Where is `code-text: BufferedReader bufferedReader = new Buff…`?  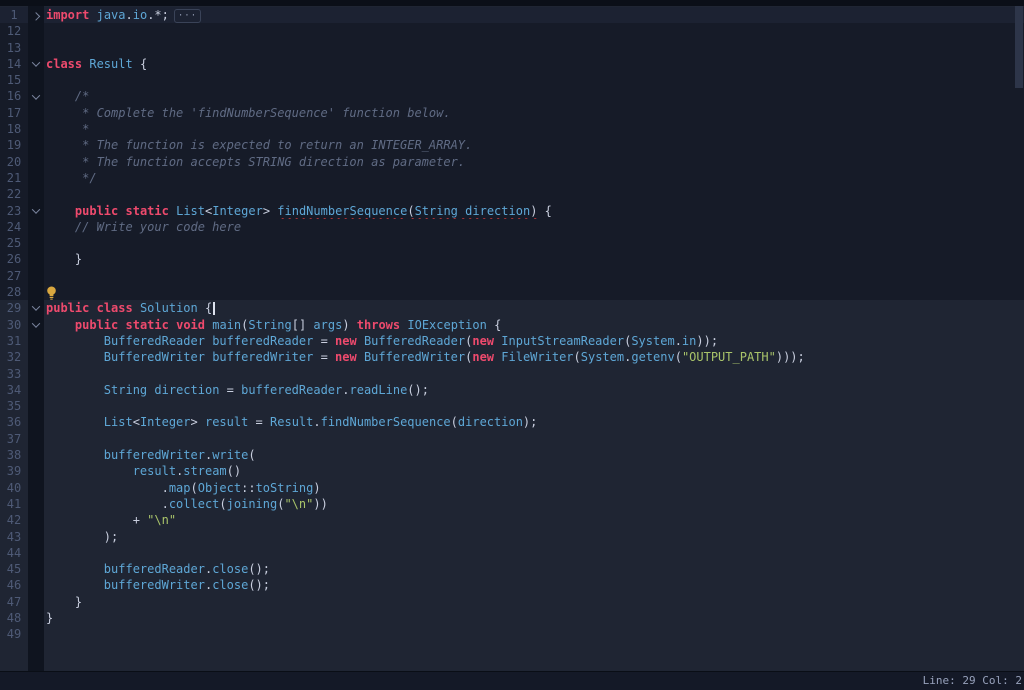
code-text: BufferedReader bufferedReader = new Buff… is located at coordinates (534, 341).